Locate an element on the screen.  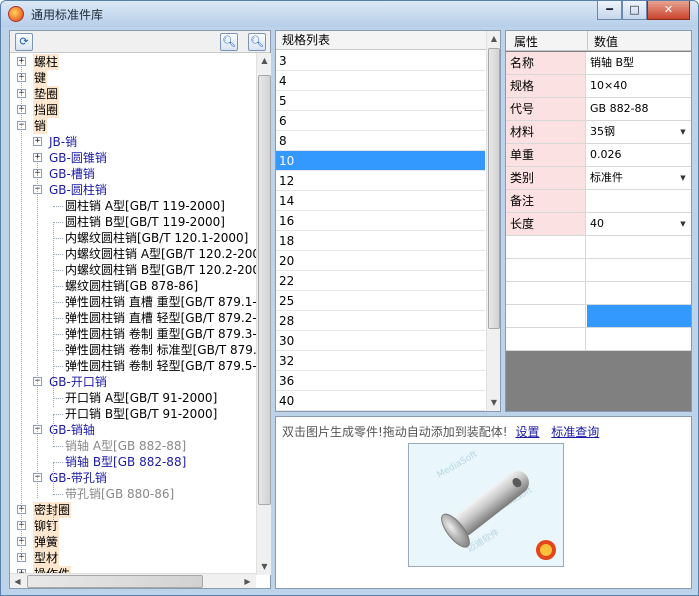
tree-node-label: 开口销 A型[GB/T 91-2000] is located at coordinates (141, 398).